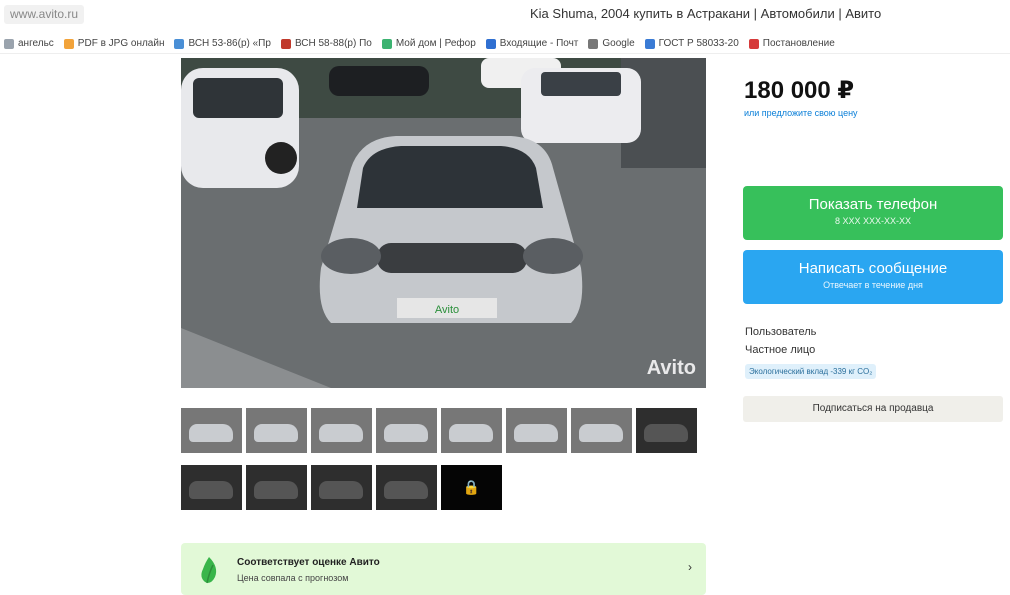 This screenshot has width=1010, height=595. Describe the element at coordinates (121, 43) in the screenshot. I see `bookmark-label: PDF в JPG онлайн` at that location.